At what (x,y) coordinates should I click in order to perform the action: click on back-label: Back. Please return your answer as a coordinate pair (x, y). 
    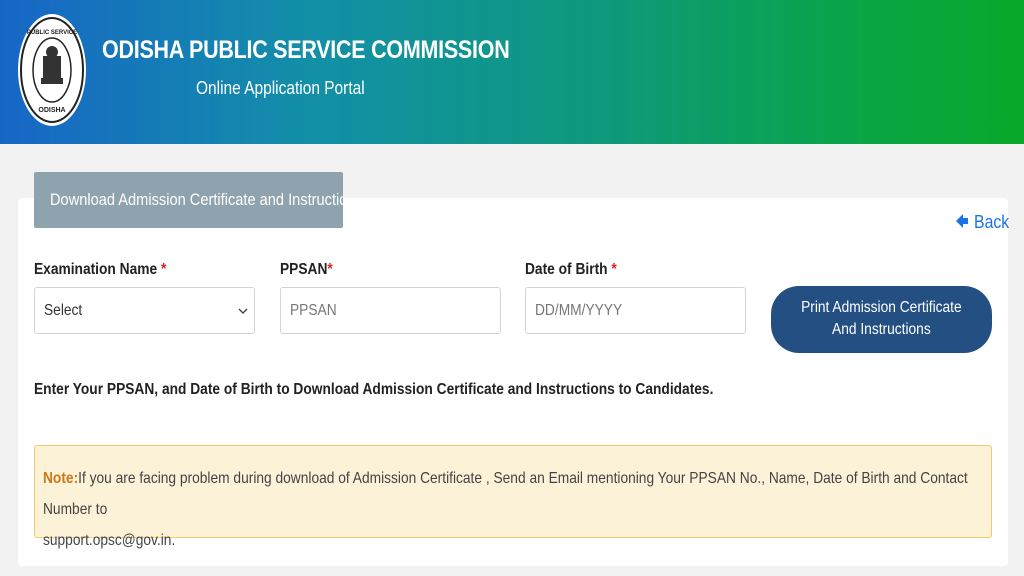
    Looking at the image, I should click on (992, 222).